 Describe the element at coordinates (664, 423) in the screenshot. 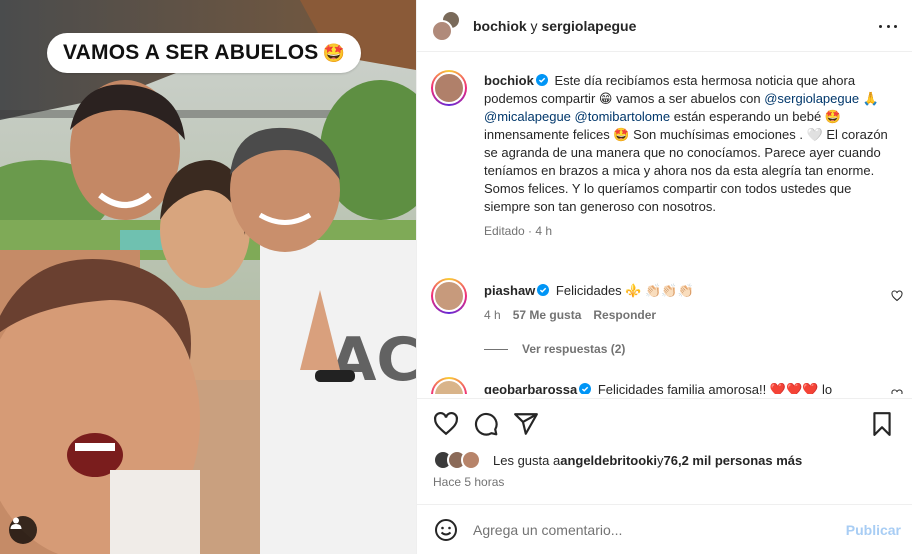

I see `action-bar` at that location.